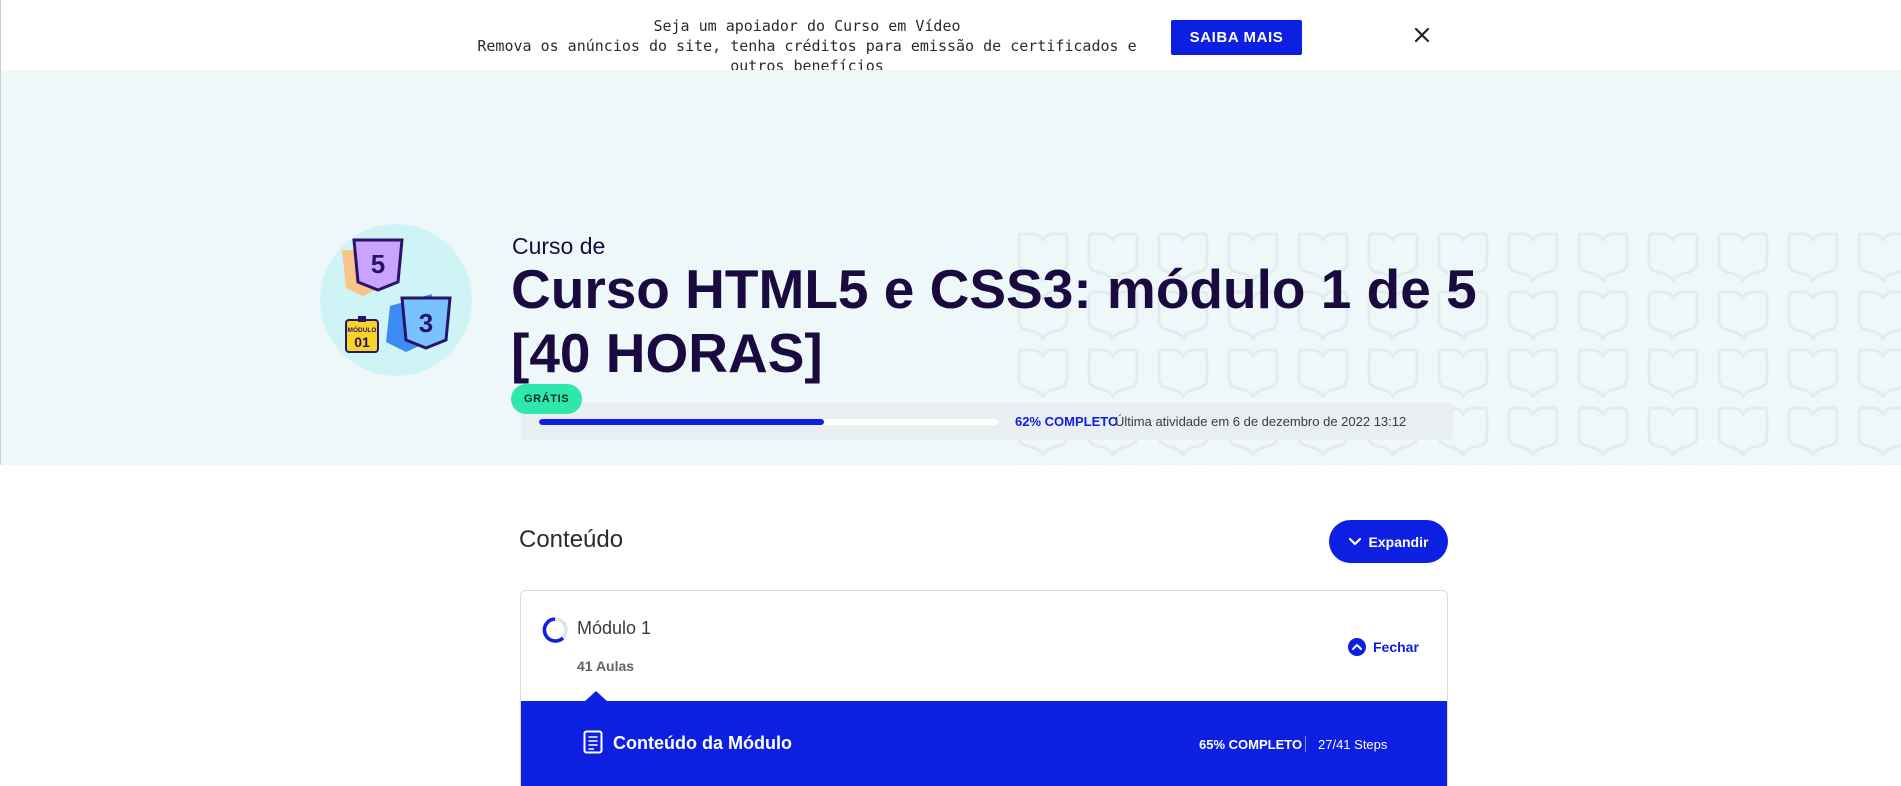  Describe the element at coordinates (362, 342) in the screenshot. I see `badge-module-number: 01` at that location.